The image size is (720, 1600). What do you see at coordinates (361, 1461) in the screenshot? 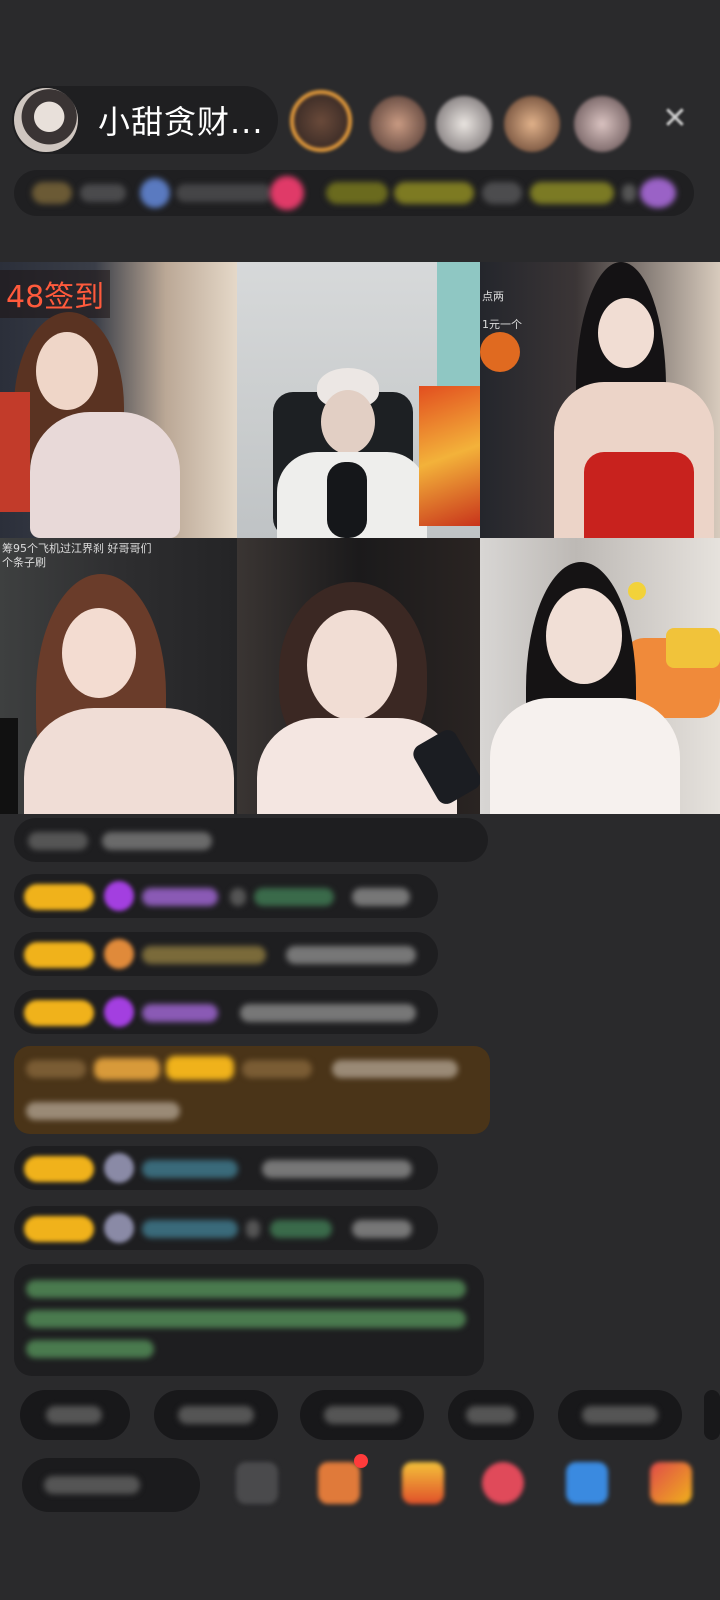
I see `notification-dot` at bounding box center [361, 1461].